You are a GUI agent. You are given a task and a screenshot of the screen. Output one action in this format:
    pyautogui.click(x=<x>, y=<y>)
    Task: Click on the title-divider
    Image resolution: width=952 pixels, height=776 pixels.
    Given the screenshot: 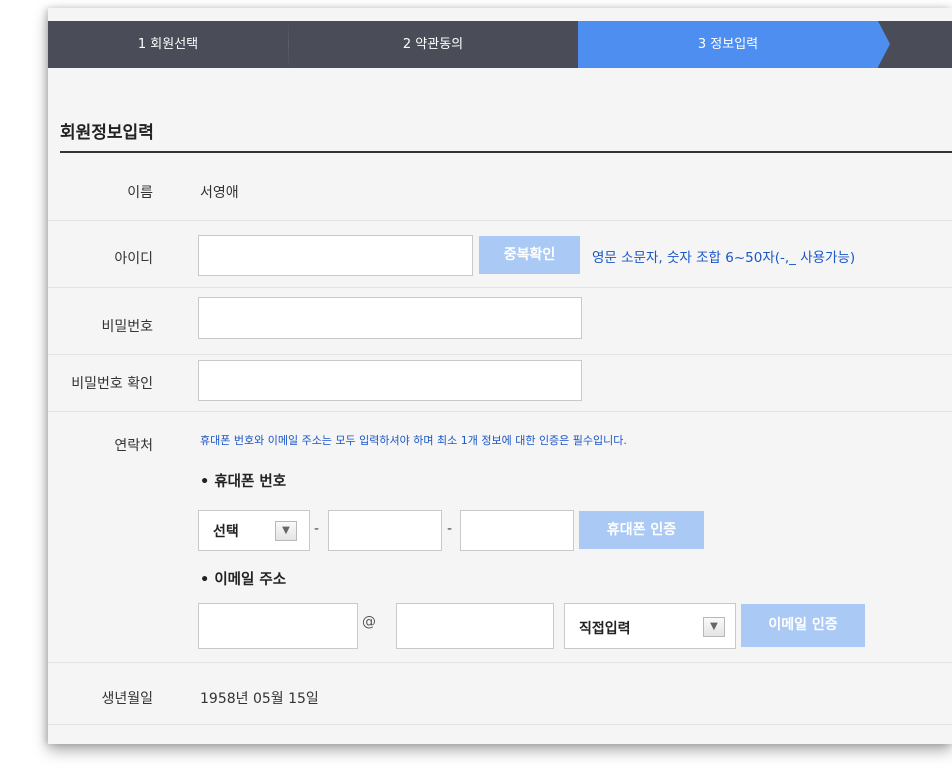 What is the action you would take?
    pyautogui.click(x=506, y=152)
    